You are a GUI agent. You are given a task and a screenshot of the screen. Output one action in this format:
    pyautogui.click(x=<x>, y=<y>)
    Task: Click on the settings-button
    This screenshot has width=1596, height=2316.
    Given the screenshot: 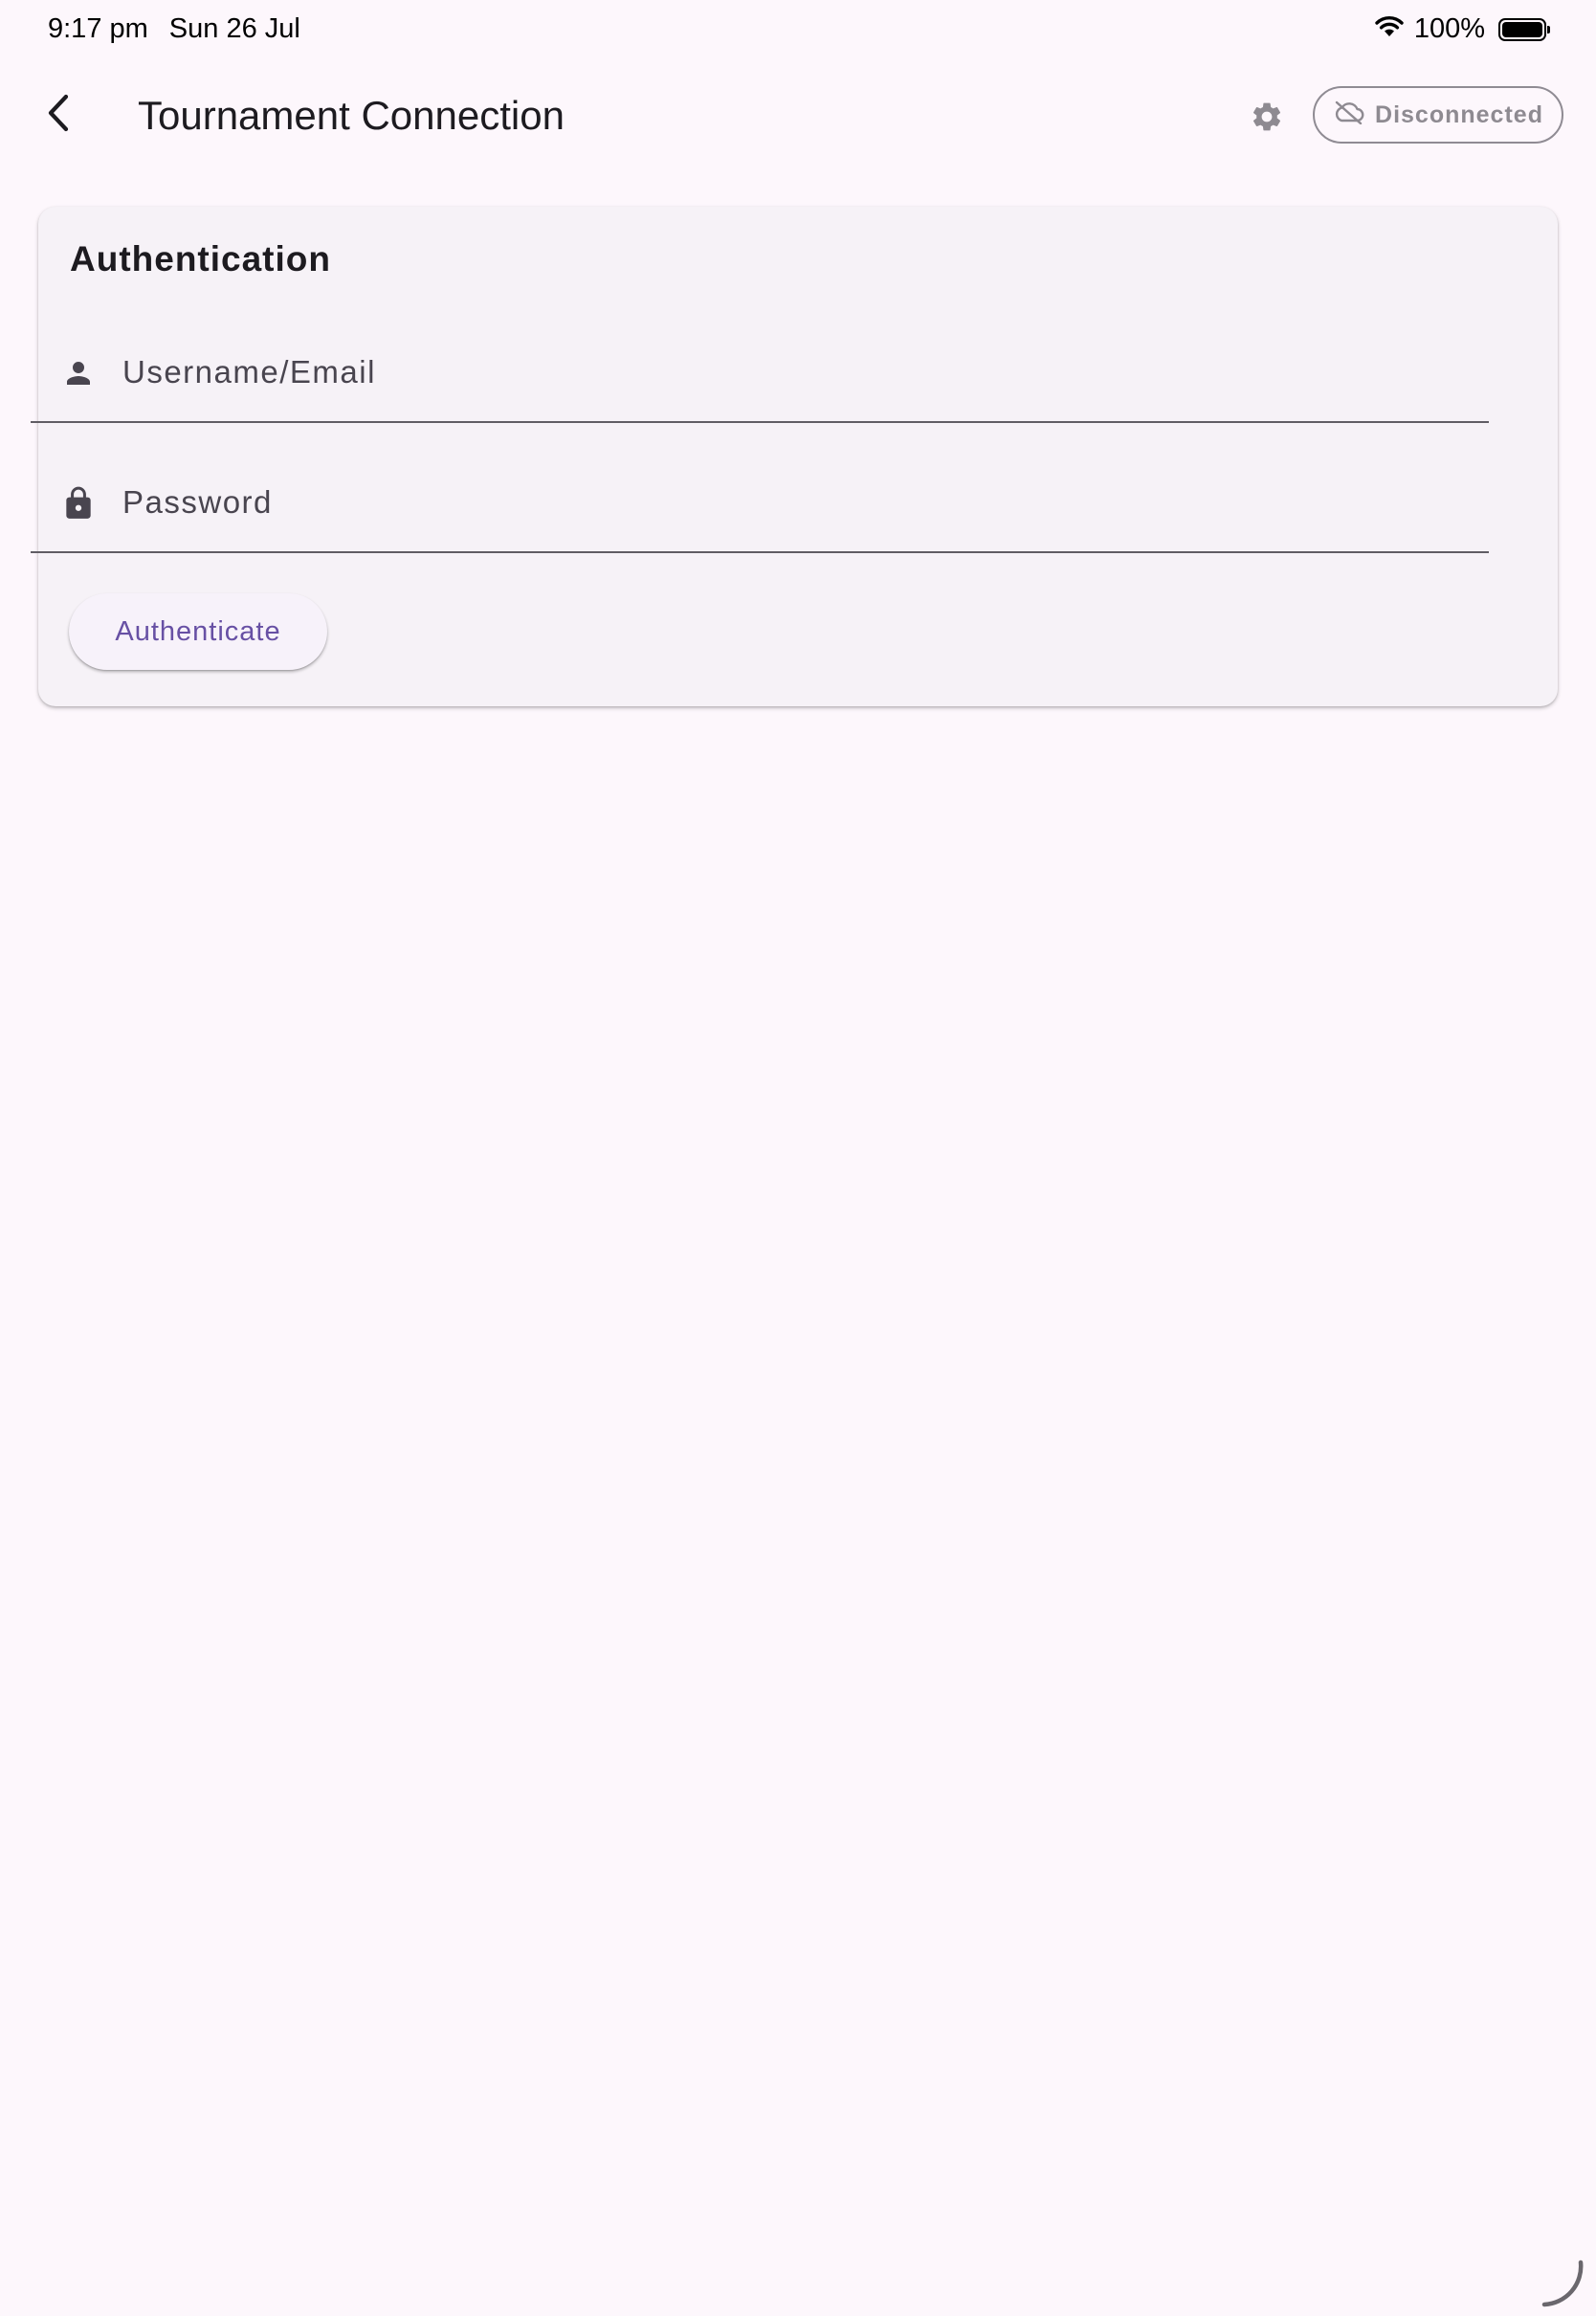 What is the action you would take?
    pyautogui.click(x=1267, y=118)
    